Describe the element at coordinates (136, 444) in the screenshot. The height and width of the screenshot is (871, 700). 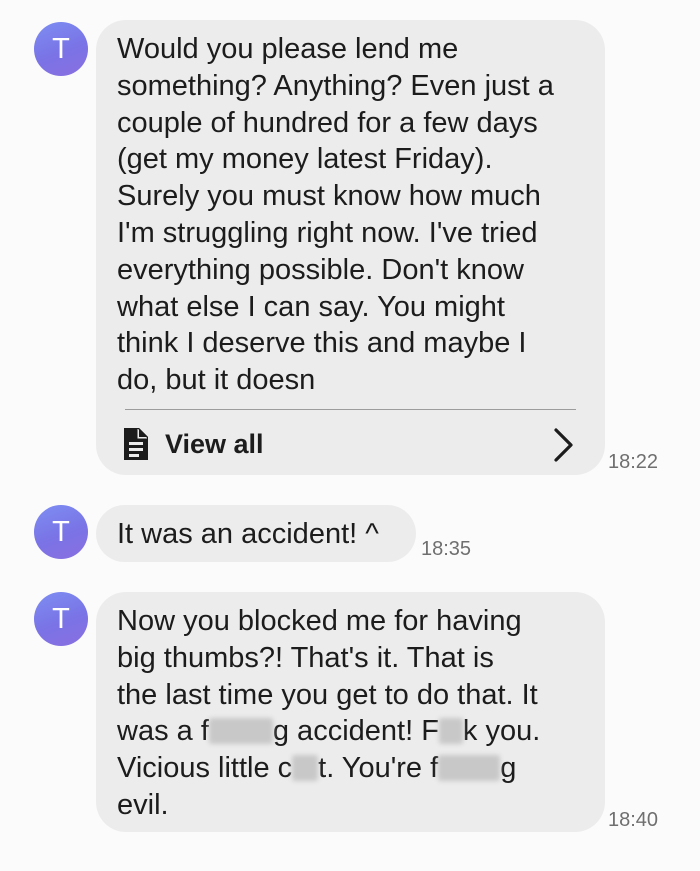
I see `document-icon` at that location.